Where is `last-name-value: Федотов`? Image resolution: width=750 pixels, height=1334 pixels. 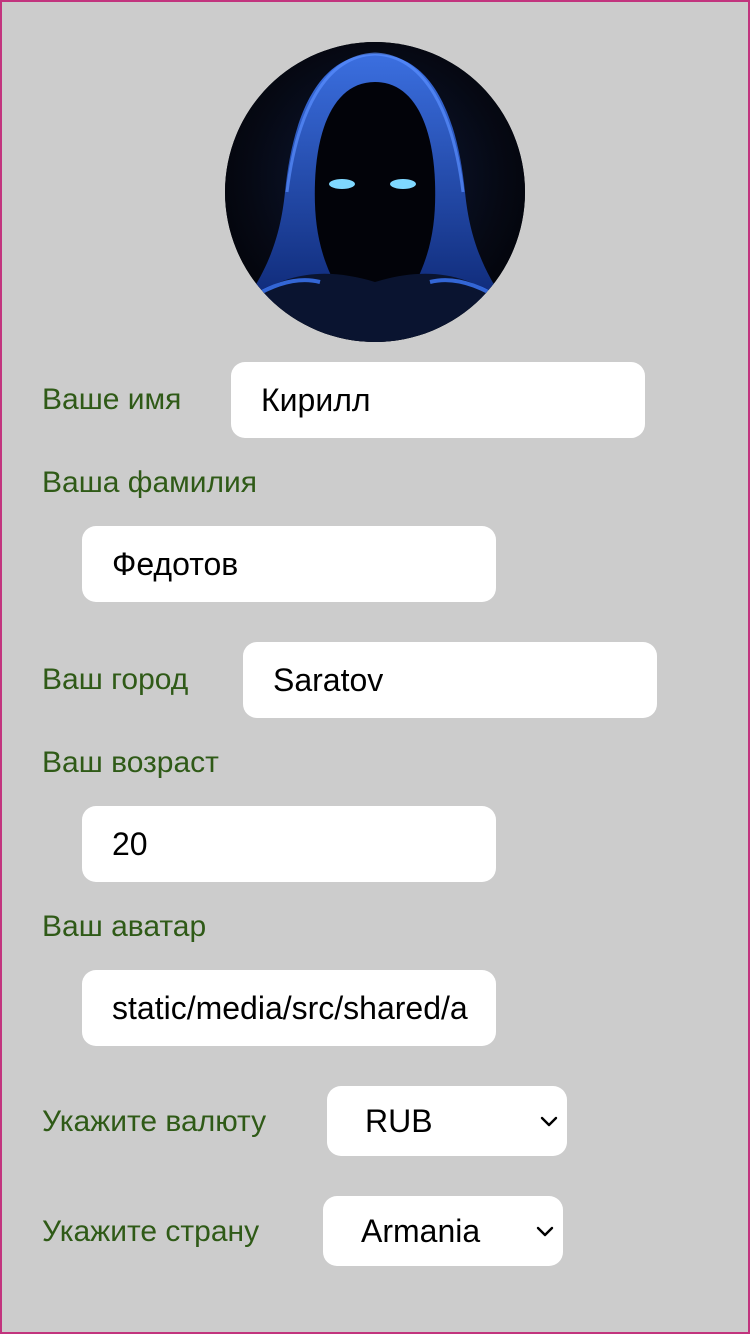 last-name-value: Федотов is located at coordinates (175, 563).